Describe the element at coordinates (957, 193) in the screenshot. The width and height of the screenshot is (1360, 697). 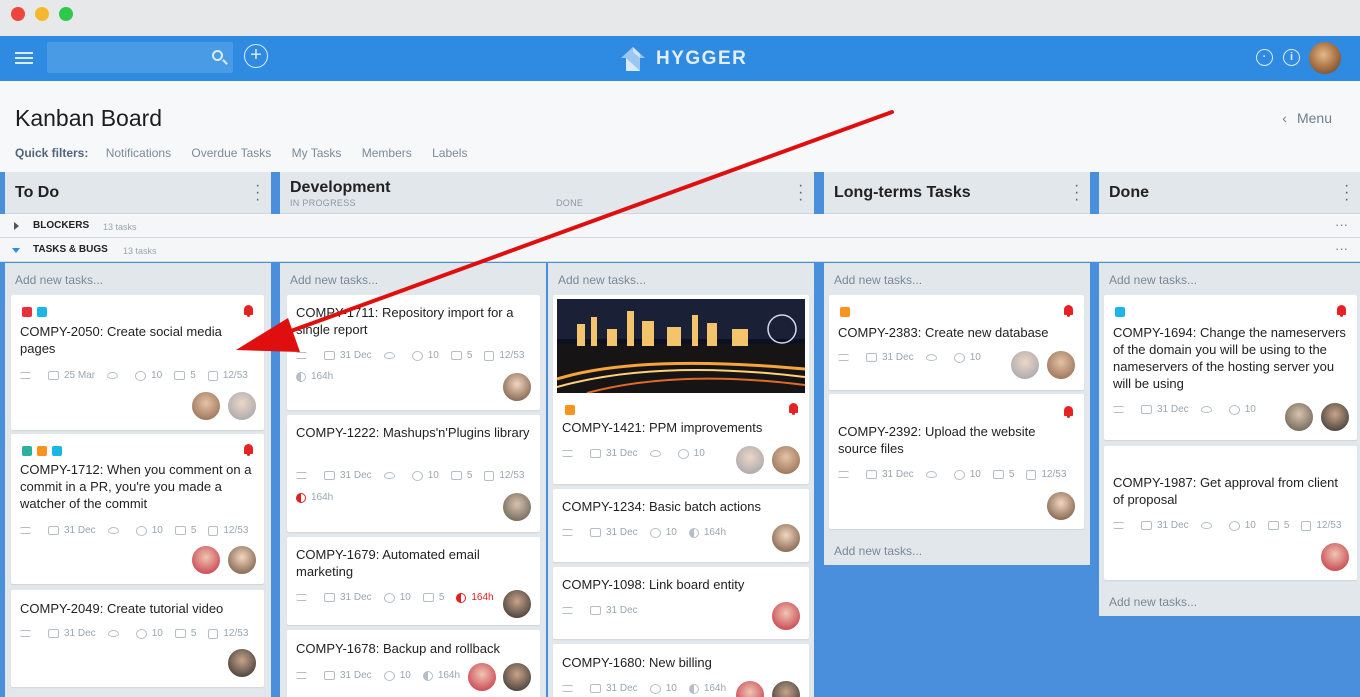
I see `column-header-long-terms: Long-terms Tasks · · ·` at that location.